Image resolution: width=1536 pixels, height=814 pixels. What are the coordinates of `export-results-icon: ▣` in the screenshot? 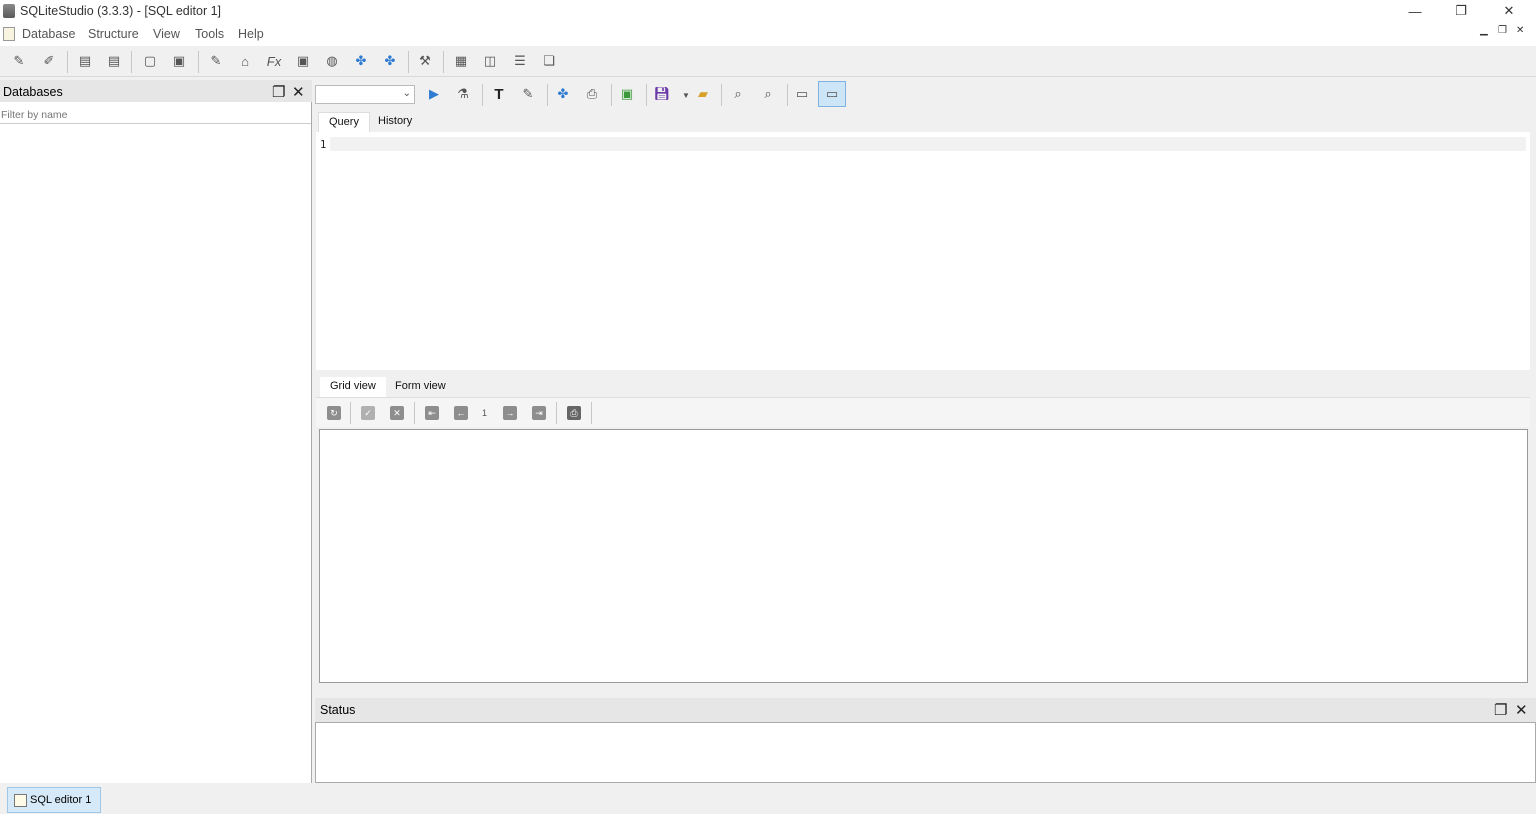 It's located at (627, 94).